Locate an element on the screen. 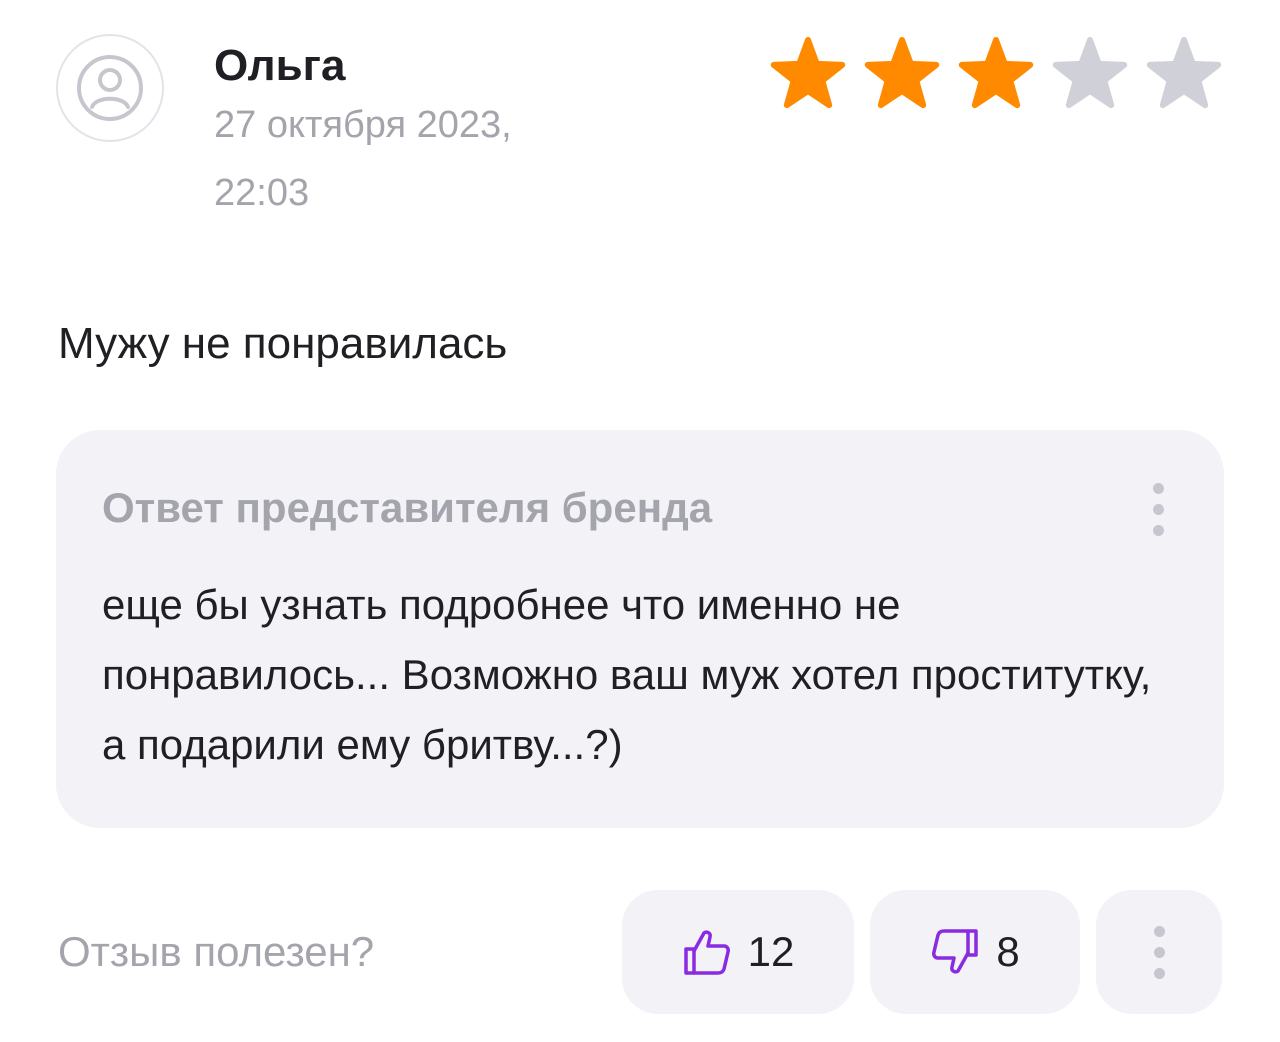  like-button: 12 is located at coordinates (738, 952).